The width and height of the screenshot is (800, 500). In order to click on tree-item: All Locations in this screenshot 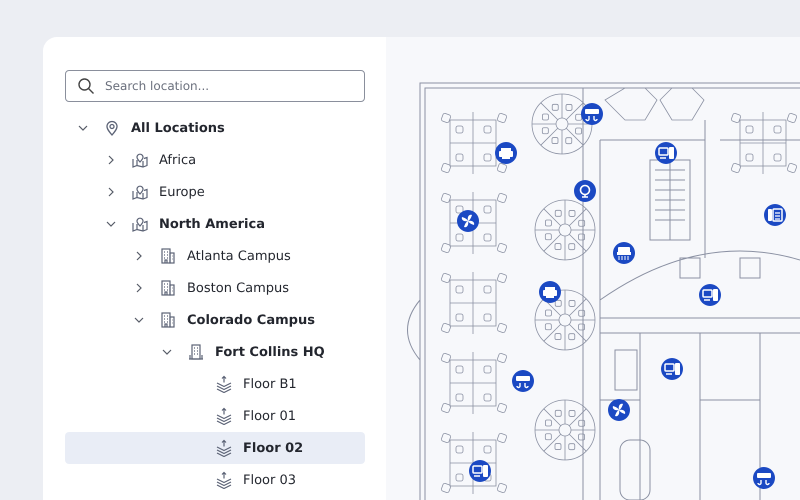, I will do `click(215, 128)`.